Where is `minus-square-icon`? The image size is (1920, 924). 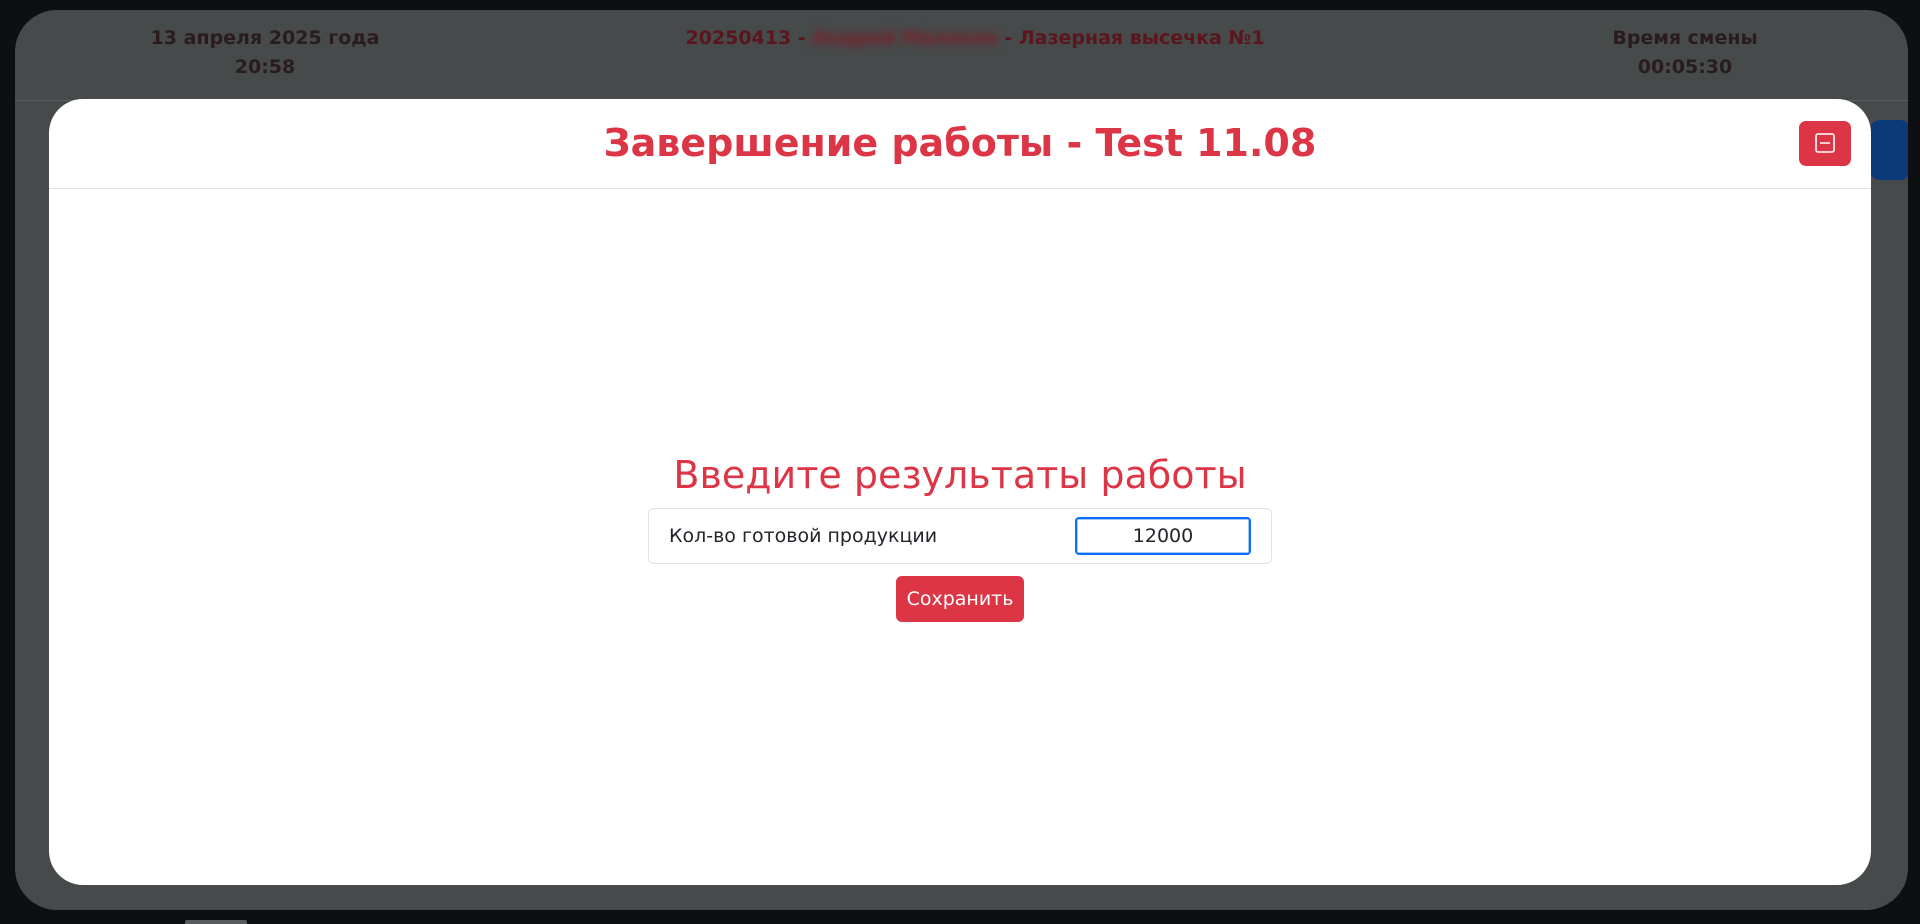 minus-square-icon is located at coordinates (1825, 143).